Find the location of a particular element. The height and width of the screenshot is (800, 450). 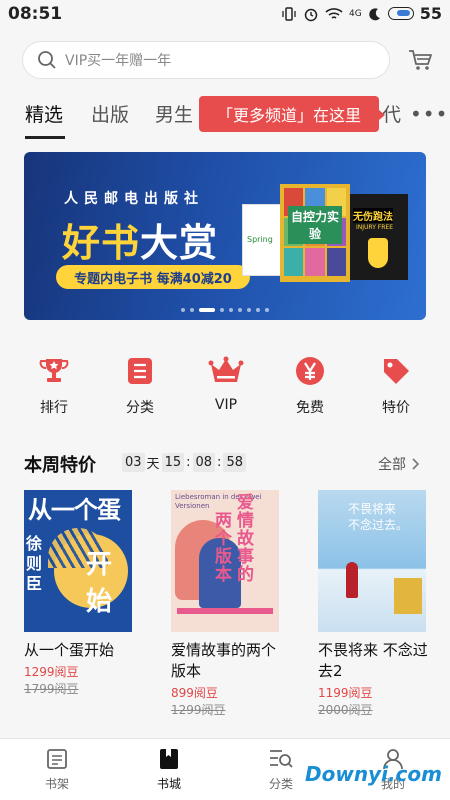

book-title: 不畏将来 不念过去2 is located at coordinates (373, 660).